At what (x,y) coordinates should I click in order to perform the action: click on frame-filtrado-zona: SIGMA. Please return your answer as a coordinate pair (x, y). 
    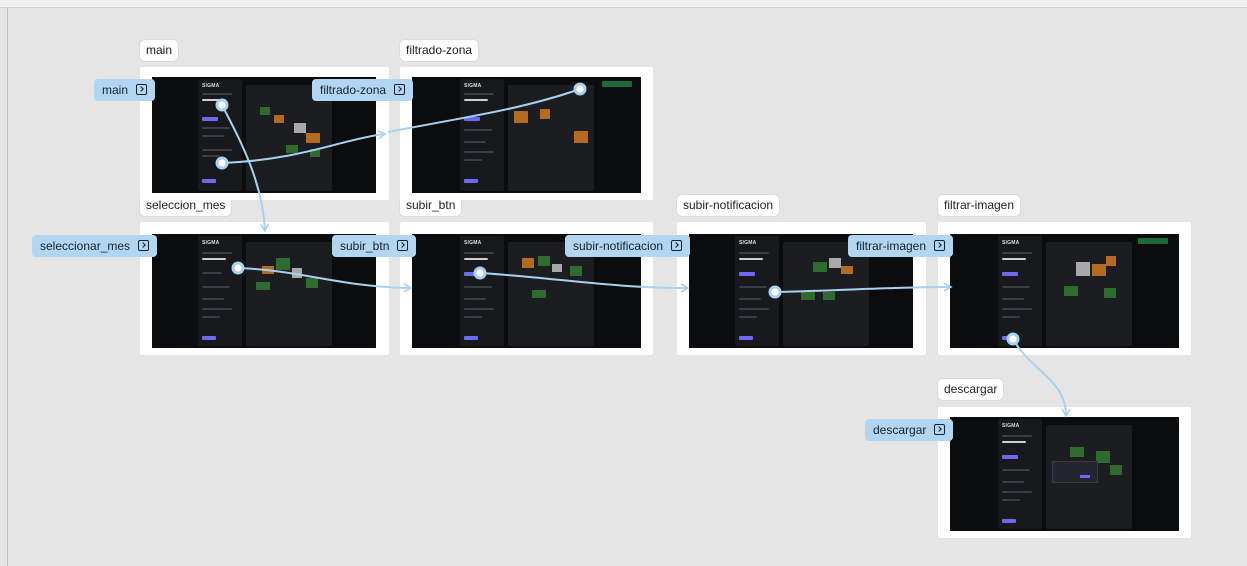
    Looking at the image, I should click on (526, 133).